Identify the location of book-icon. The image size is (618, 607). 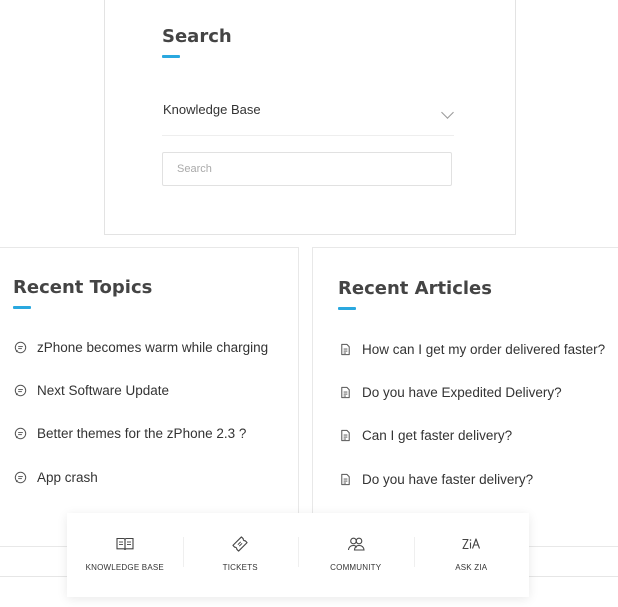
(125, 544).